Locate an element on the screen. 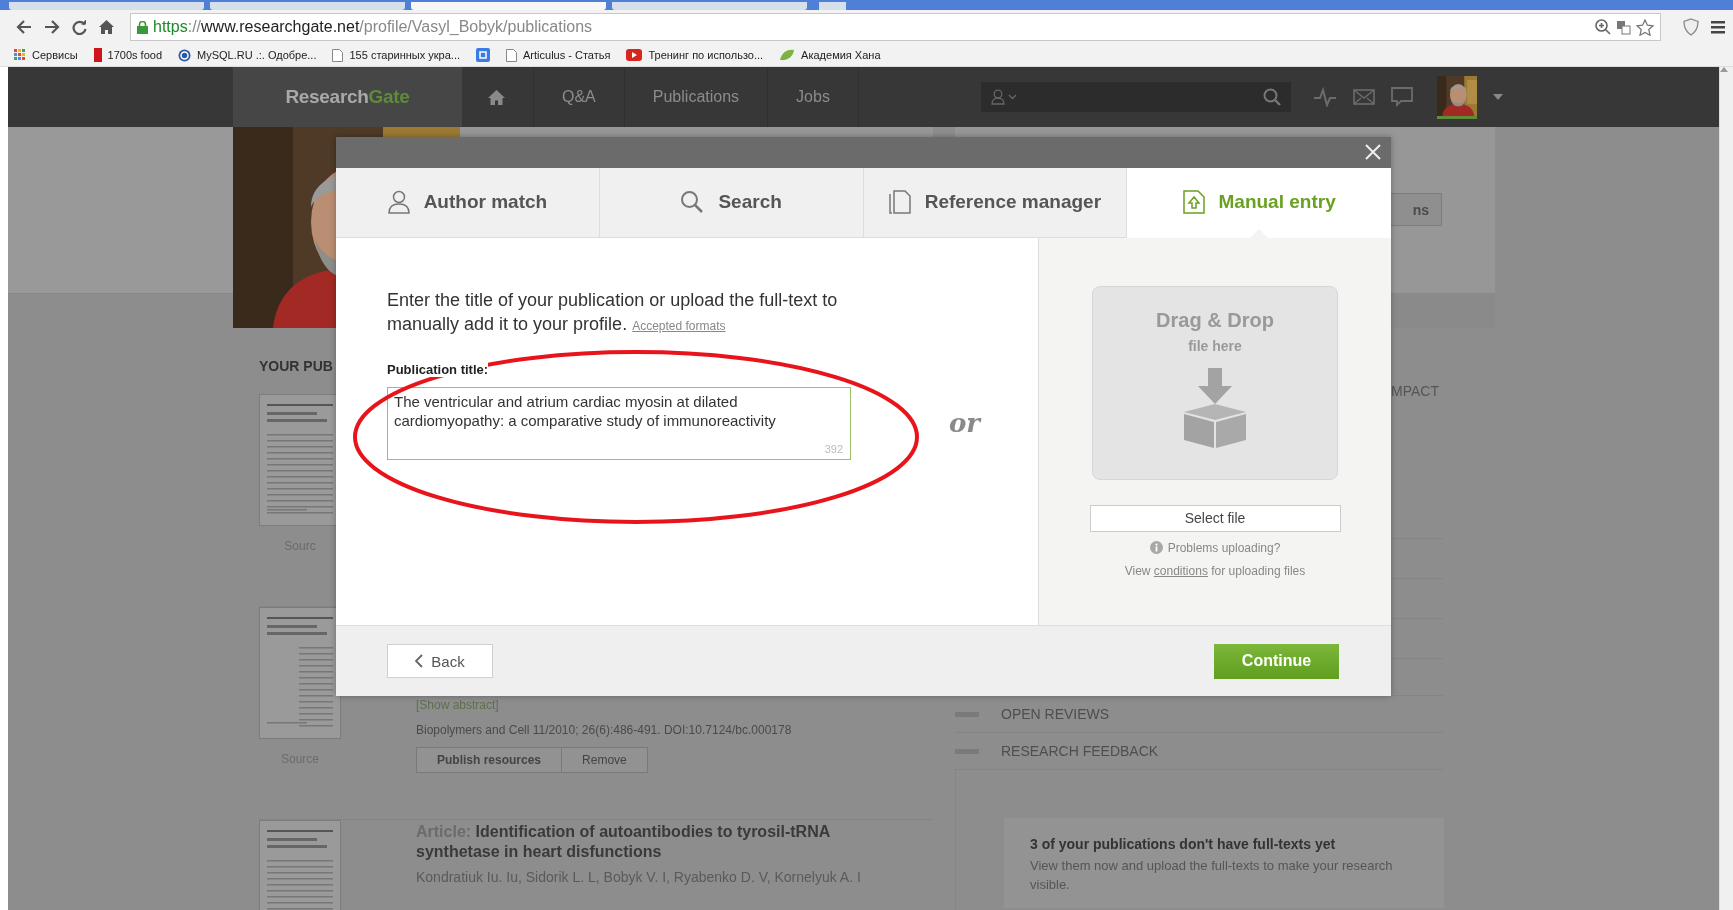  home-button is located at coordinates (106, 27).